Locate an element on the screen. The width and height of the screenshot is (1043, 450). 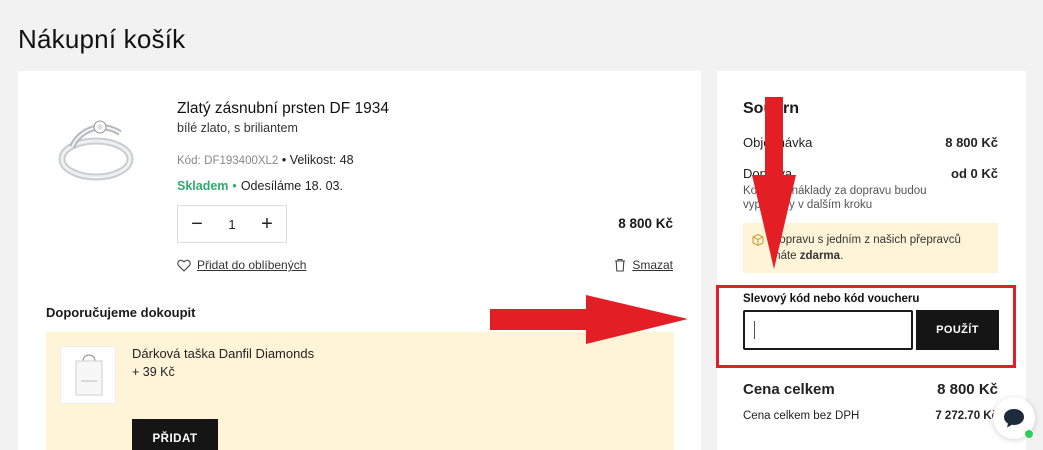
net-value: 7 272.70 Kč is located at coordinates (966, 416).